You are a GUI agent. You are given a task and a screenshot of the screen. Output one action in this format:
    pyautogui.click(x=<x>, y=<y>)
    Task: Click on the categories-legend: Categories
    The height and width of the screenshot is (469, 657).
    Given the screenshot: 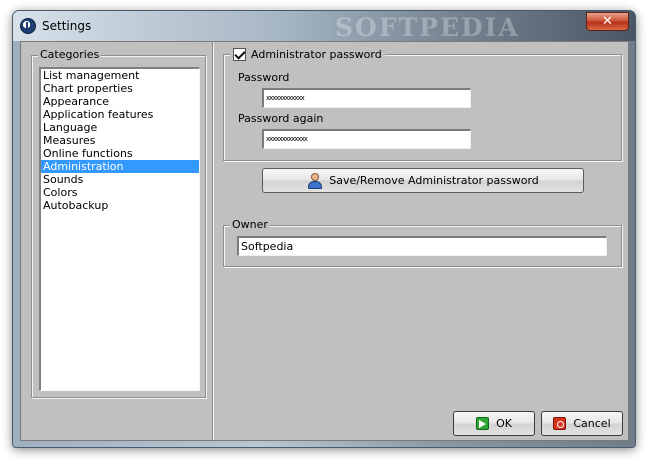 What is the action you would take?
    pyautogui.click(x=70, y=55)
    